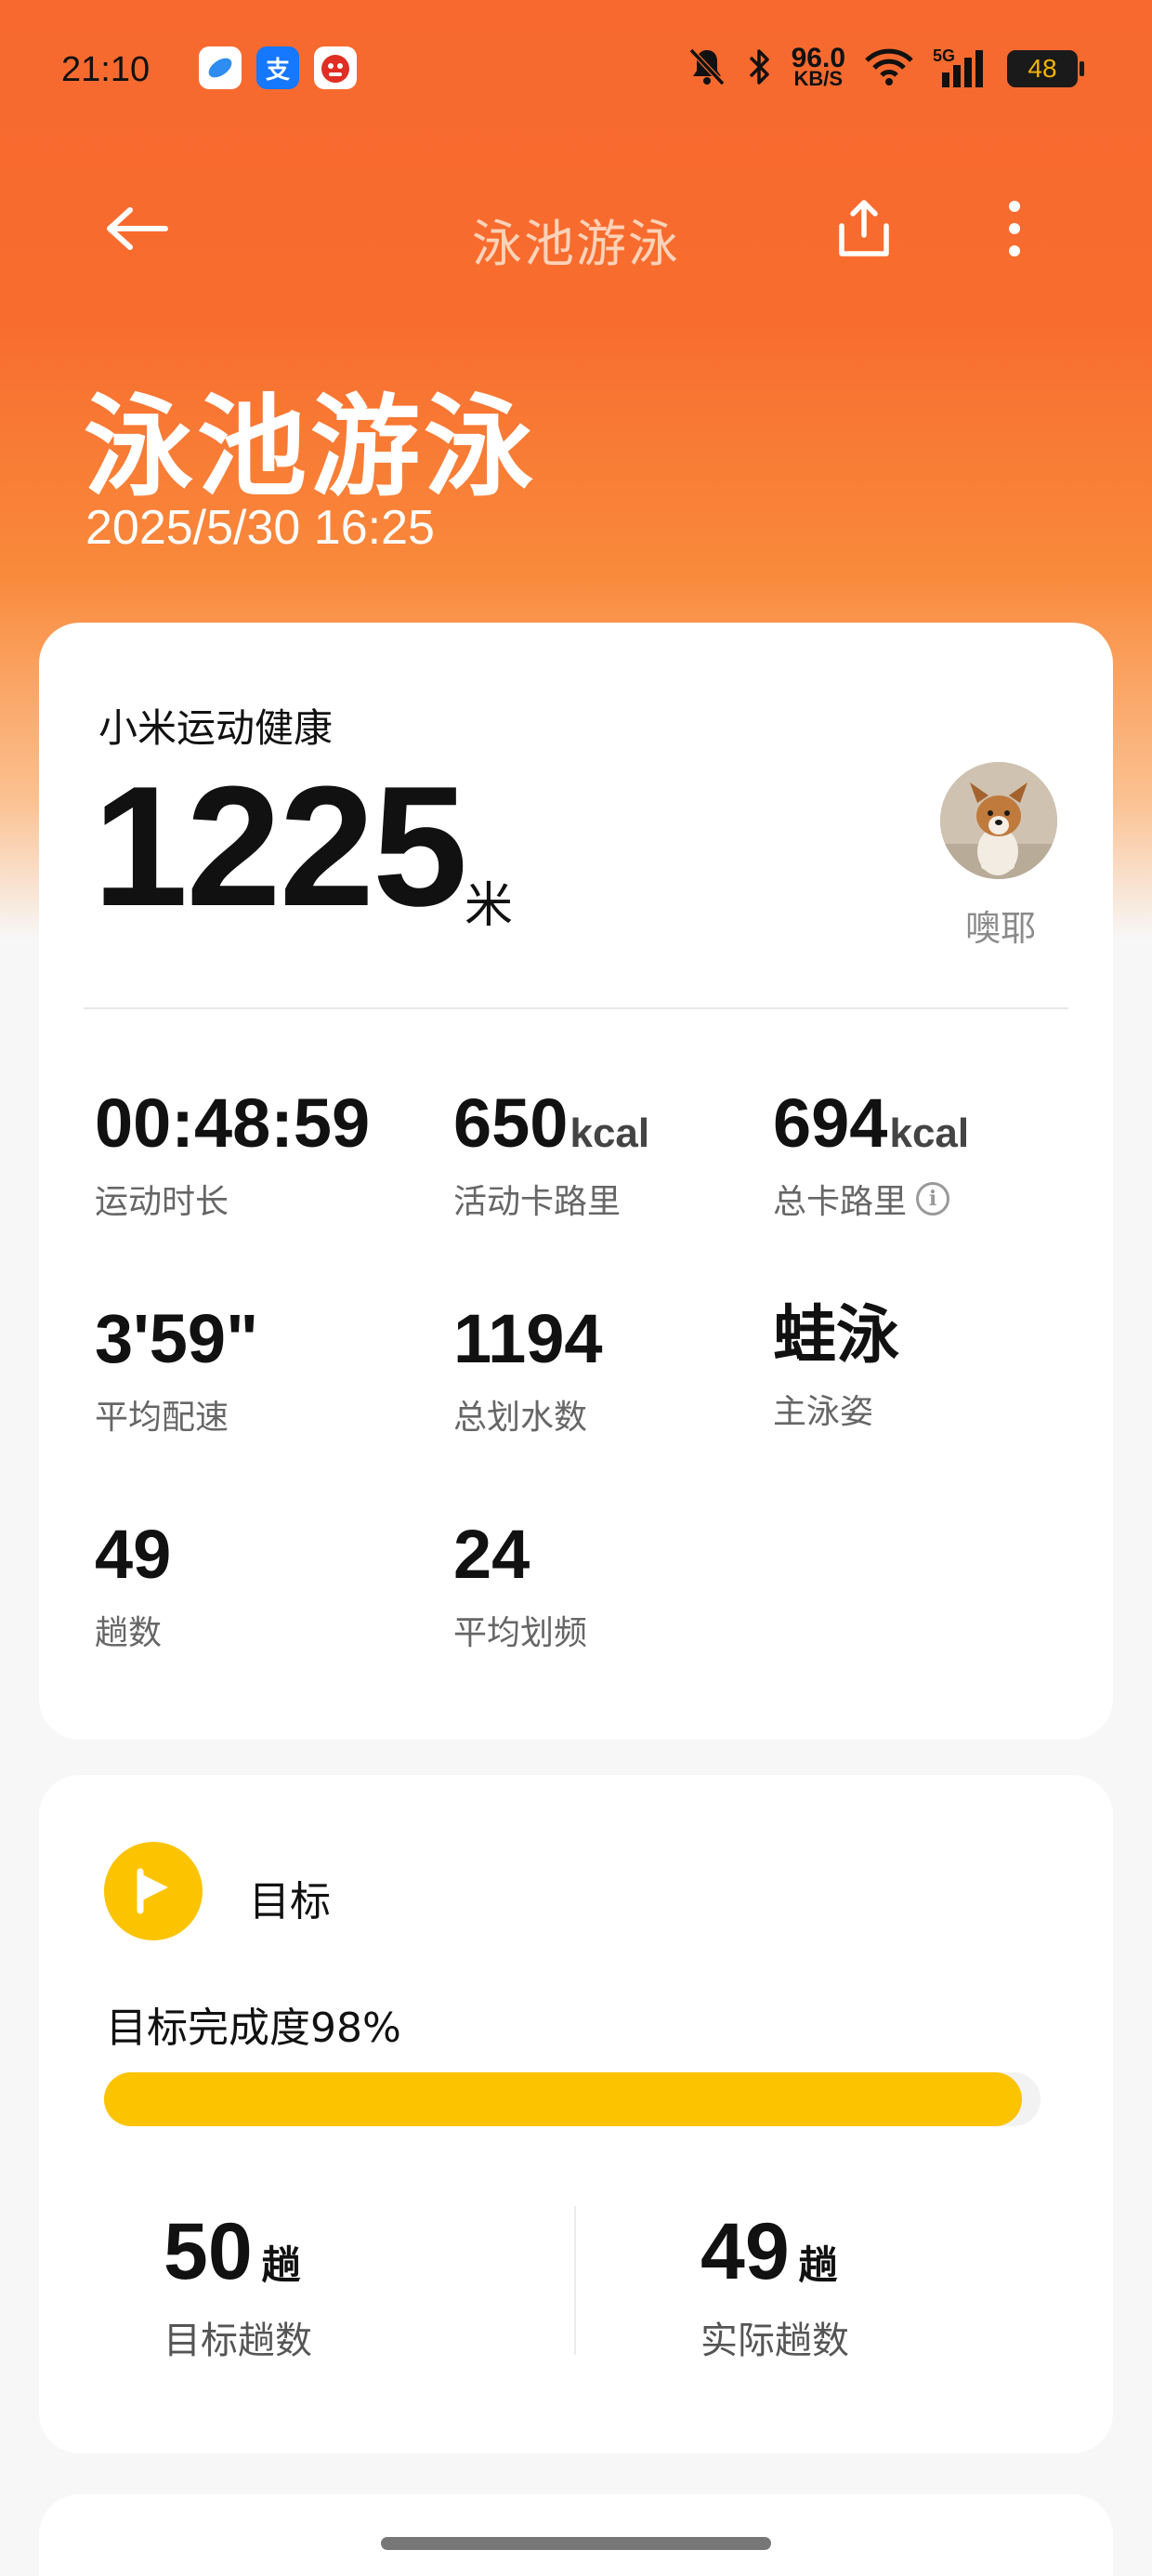 The image size is (1152, 2576). What do you see at coordinates (280, 845) in the screenshot?
I see `total-distance: 1225` at bounding box center [280, 845].